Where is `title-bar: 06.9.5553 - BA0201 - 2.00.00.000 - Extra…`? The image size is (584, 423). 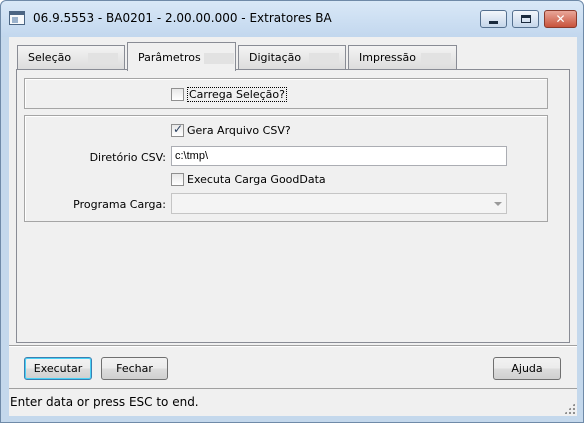 title-bar: 06.9.5553 - BA0201 - 2.00.00.000 - Extra… is located at coordinates (292, 19).